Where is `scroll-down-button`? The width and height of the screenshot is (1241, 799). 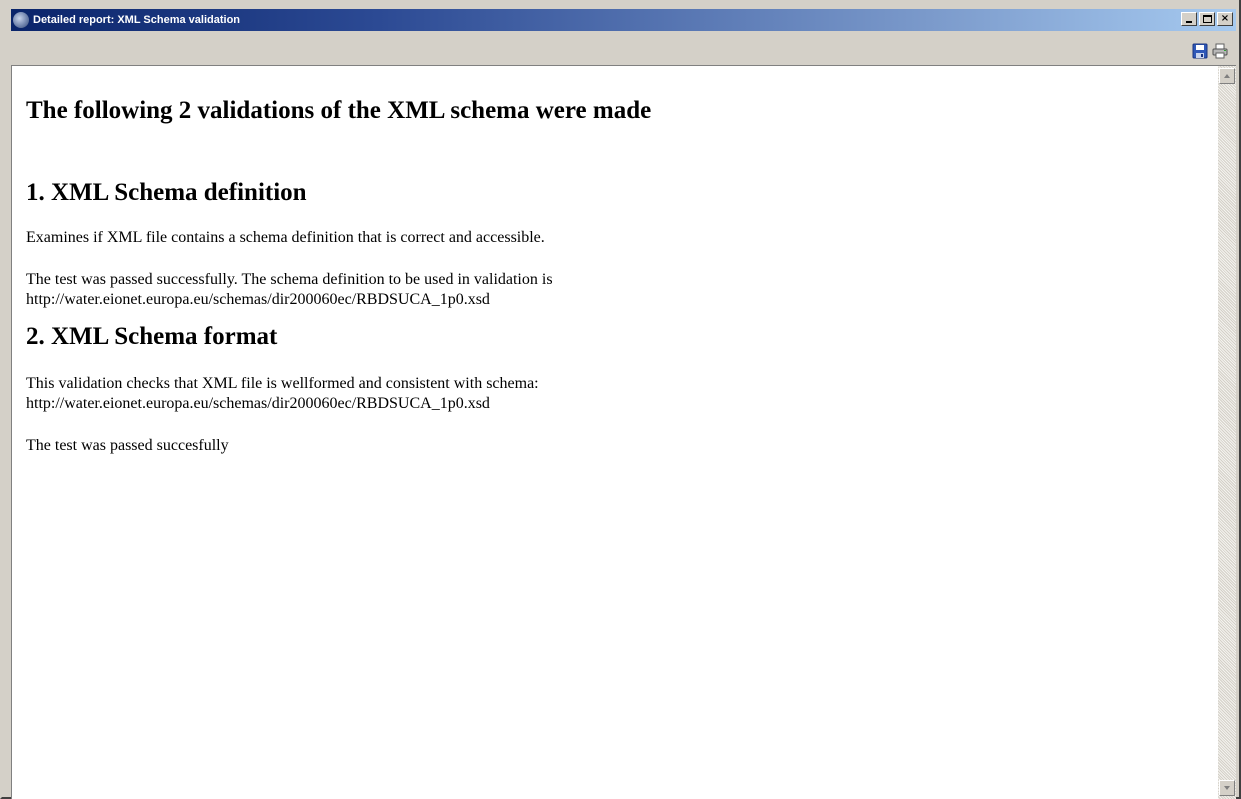
scroll-down-button is located at coordinates (1227, 788).